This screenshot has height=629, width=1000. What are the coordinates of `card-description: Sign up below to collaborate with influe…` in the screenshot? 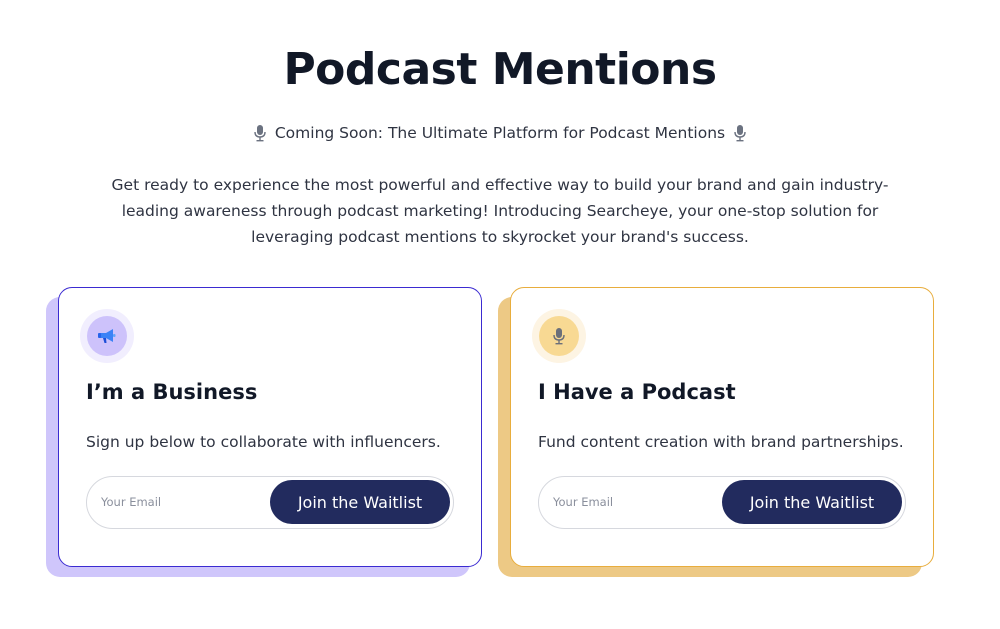 It's located at (263, 442).